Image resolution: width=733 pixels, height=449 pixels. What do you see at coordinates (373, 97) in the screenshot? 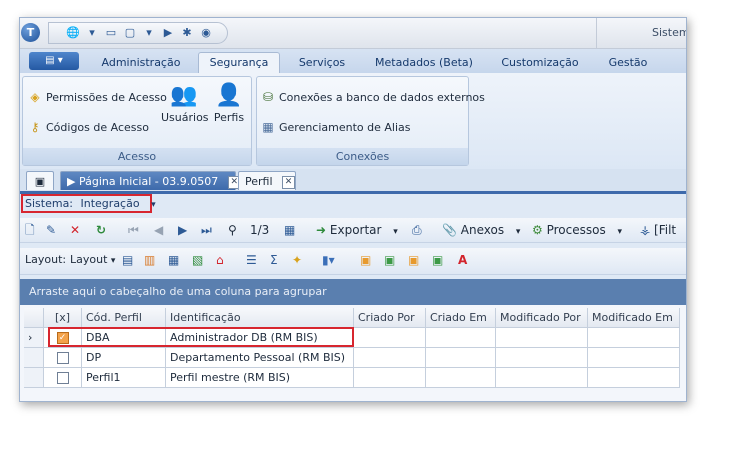
I see `conexoes-externos-button: ⛁ Conexões a banco de dados externos` at bounding box center [373, 97].